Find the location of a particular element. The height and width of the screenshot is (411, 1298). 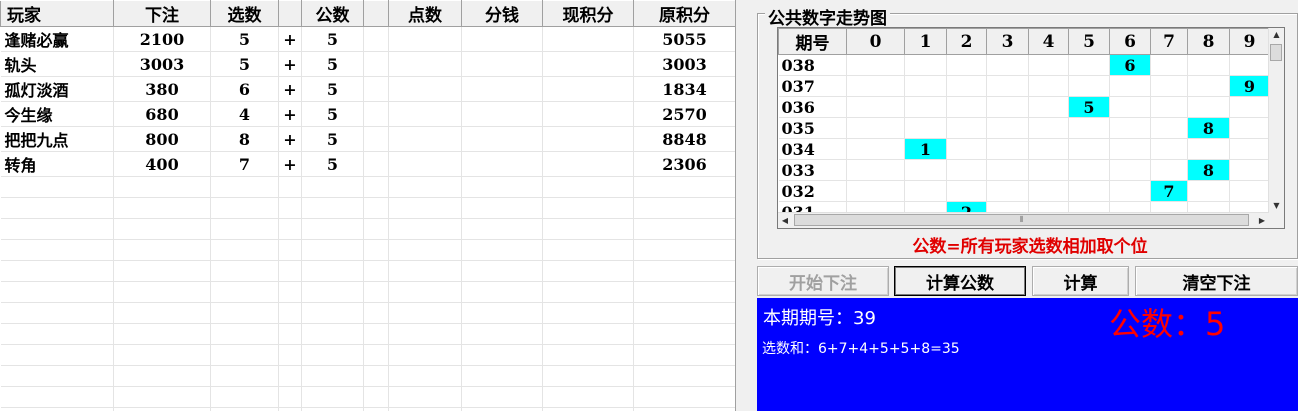

scroll-left-arrow-icon: ◀ is located at coordinates (785, 220).